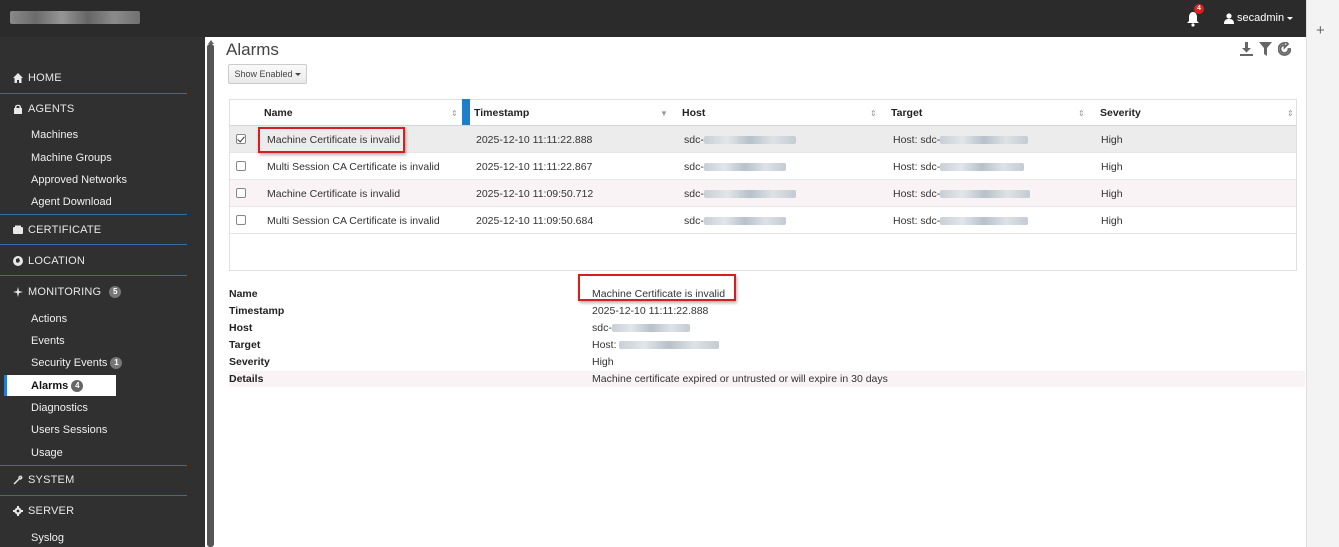 The height and width of the screenshot is (547, 1339). Describe the element at coordinates (243, 294) in the screenshot. I see `detail-label: Name` at that location.